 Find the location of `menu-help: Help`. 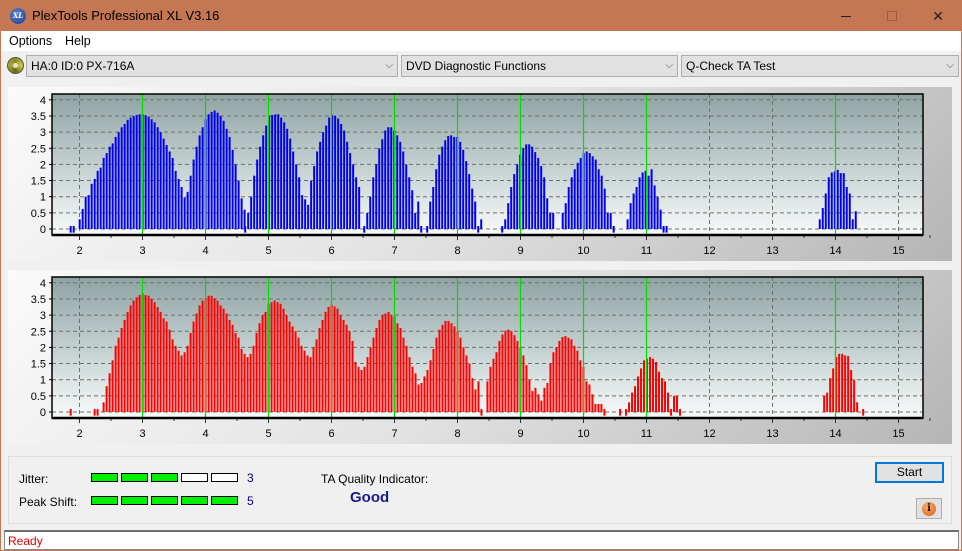

menu-help: Help is located at coordinates (78, 41).